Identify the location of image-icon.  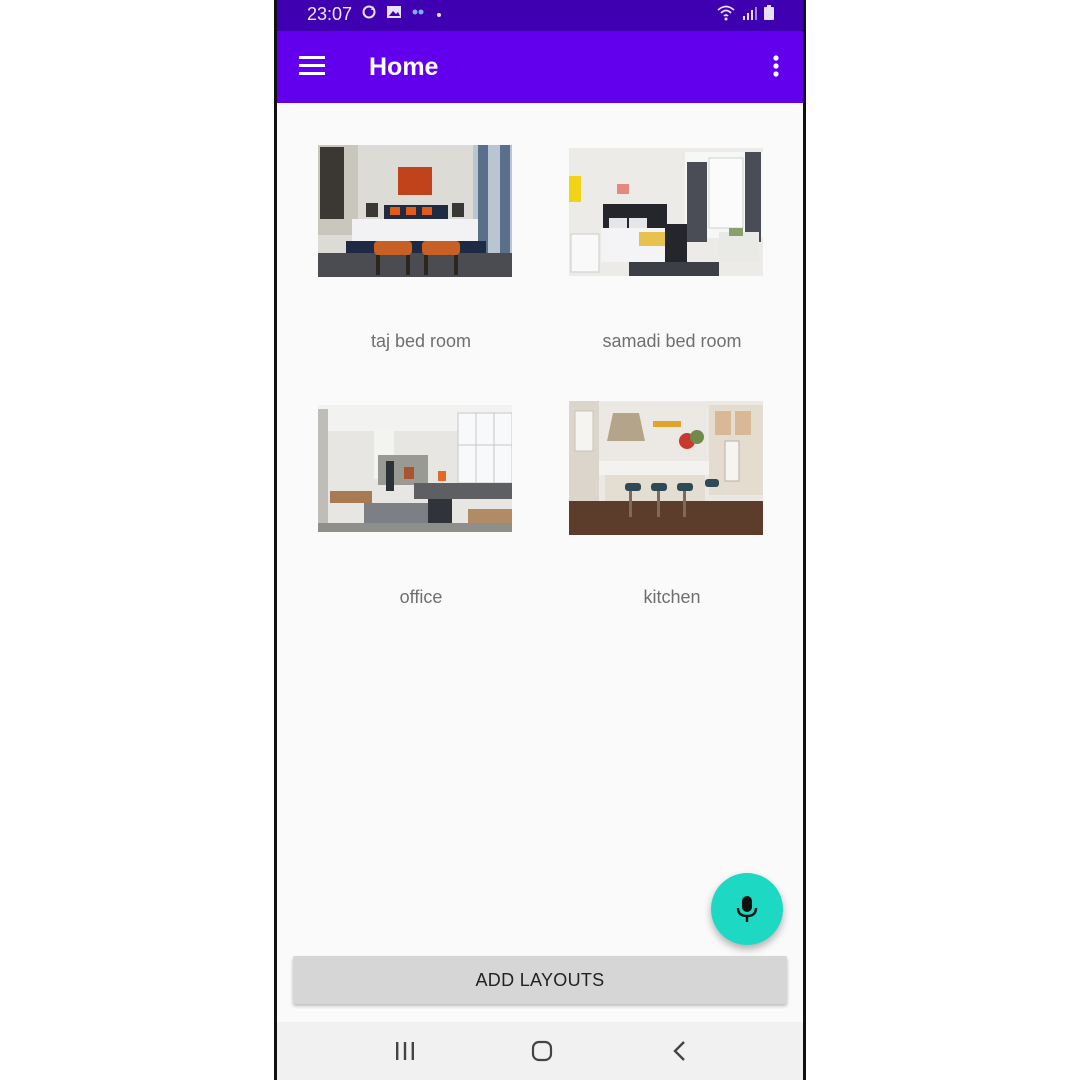
(394, 14).